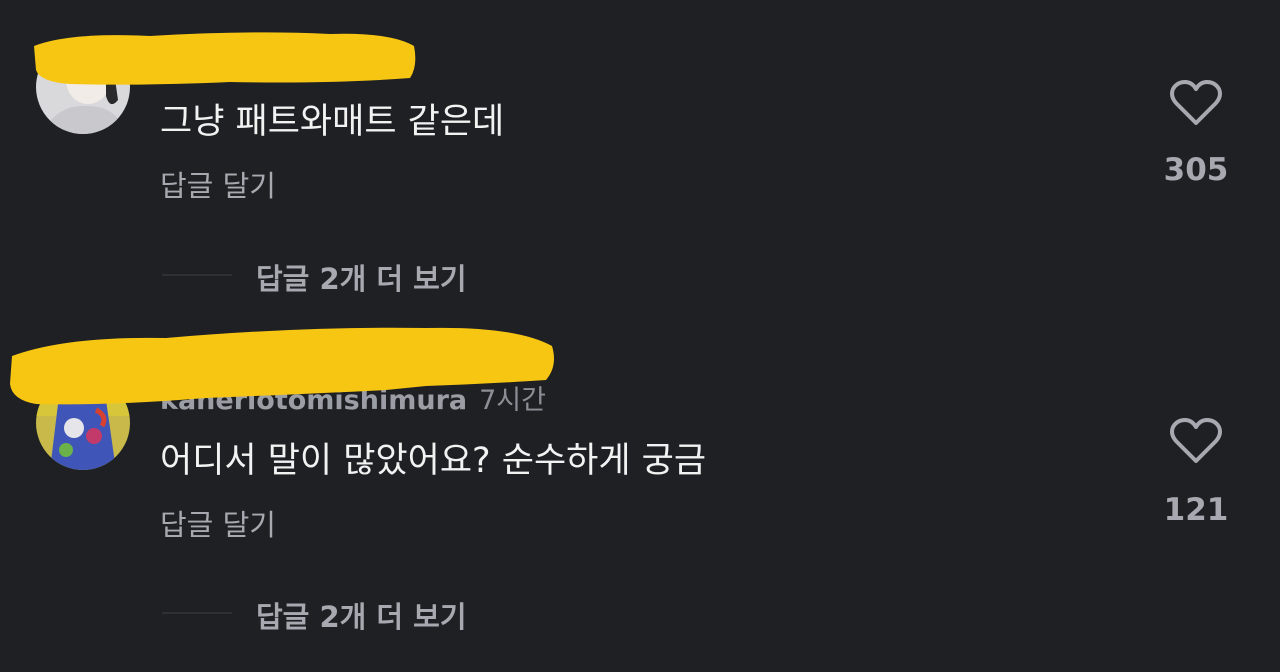 The image size is (1280, 672). What do you see at coordinates (313, 400) in the screenshot?
I see `comment-username: kaneriotomishimura` at bounding box center [313, 400].